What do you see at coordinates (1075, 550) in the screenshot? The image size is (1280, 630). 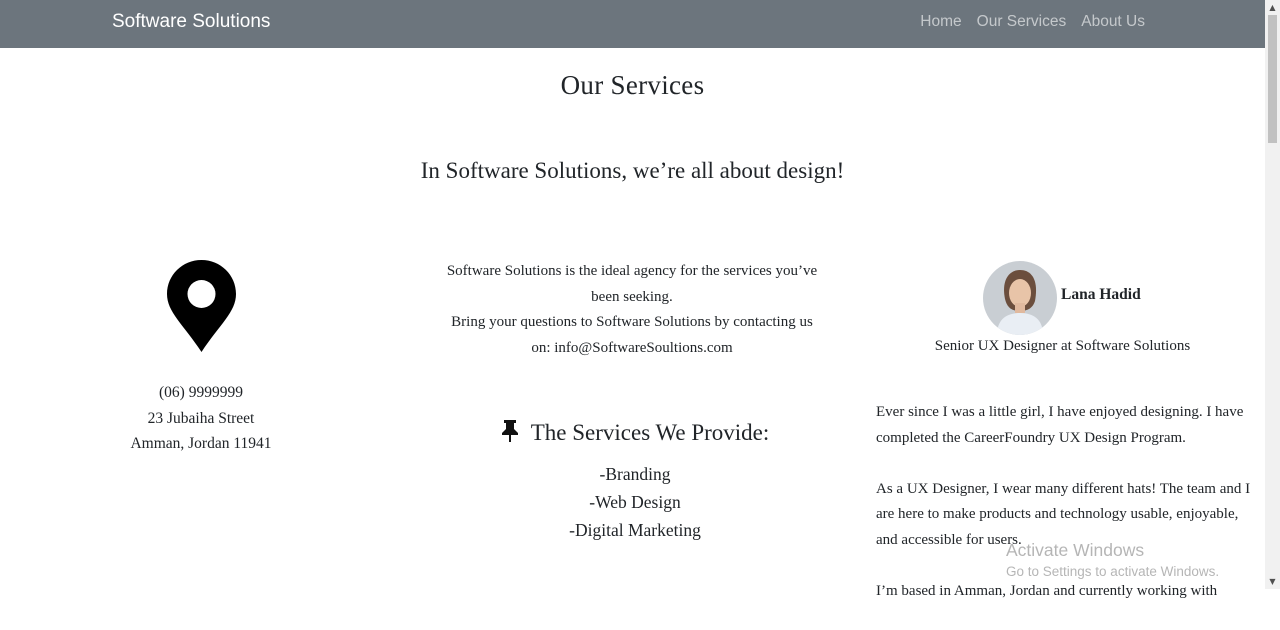 I see `watermark-title: Activate Windows` at bounding box center [1075, 550].